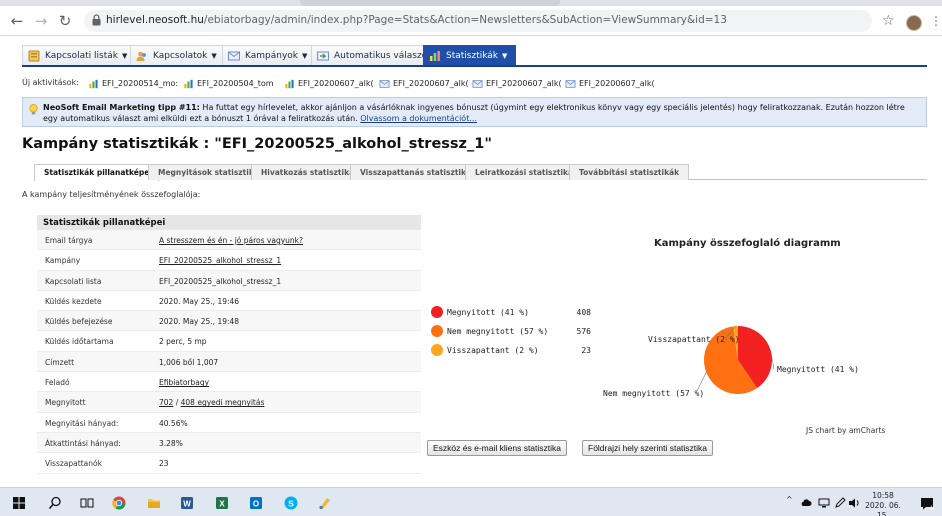  What do you see at coordinates (229, 423) in the screenshot?
I see `table-row: Megnyitási hányad: 40.56%` at bounding box center [229, 423].